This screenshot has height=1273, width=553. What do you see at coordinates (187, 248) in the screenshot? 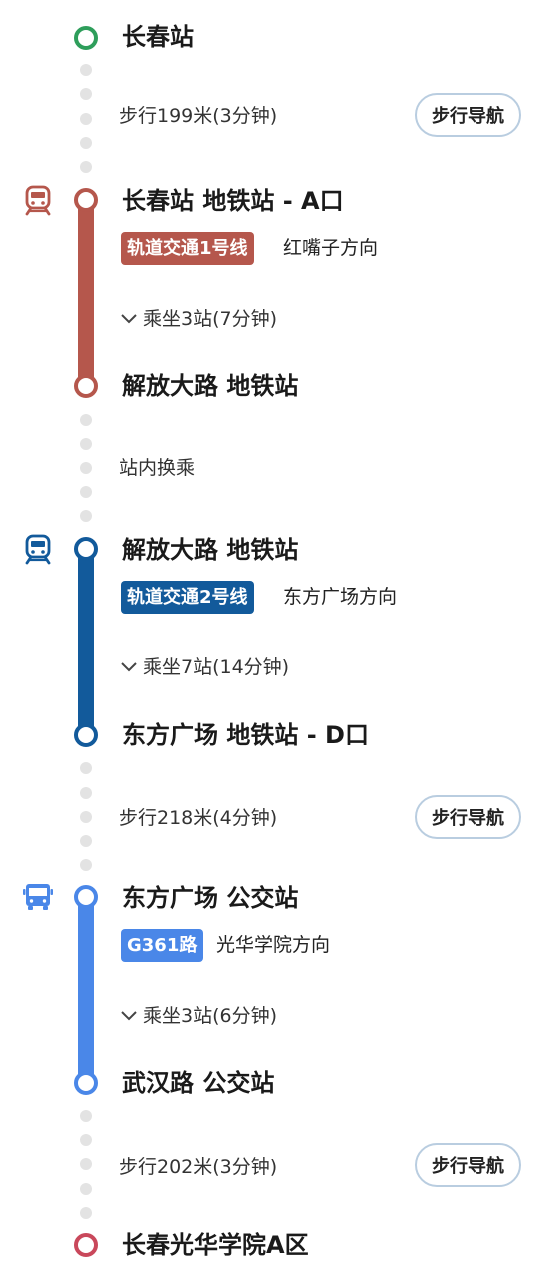
I see `line-badge: 轨道交通1号线` at bounding box center [187, 248].